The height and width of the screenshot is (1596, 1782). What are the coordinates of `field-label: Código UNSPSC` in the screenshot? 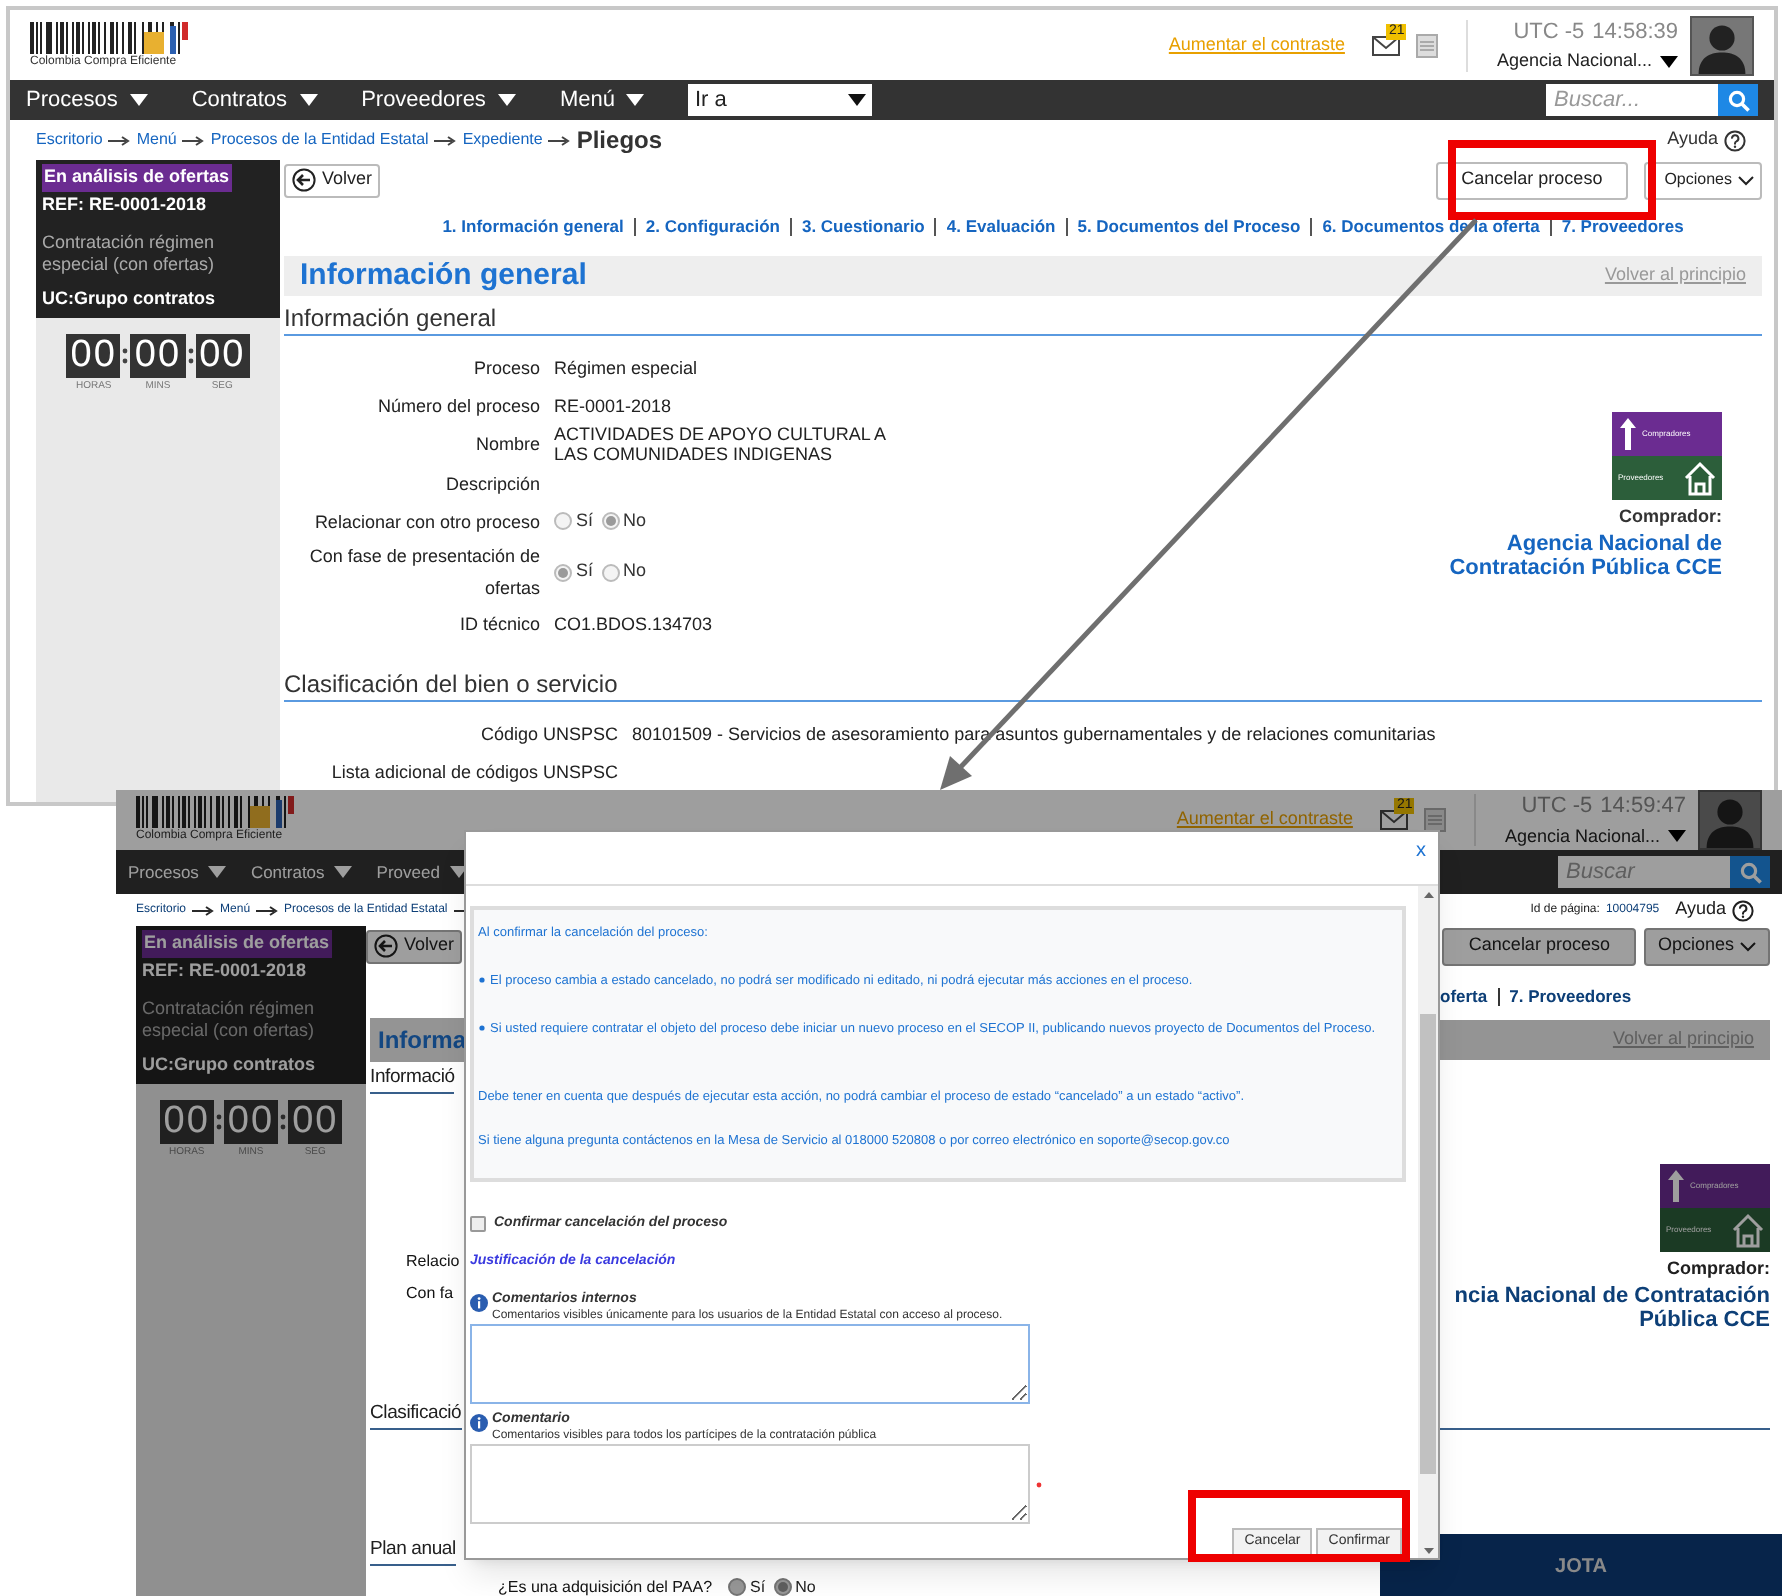 It's located at (548, 734).